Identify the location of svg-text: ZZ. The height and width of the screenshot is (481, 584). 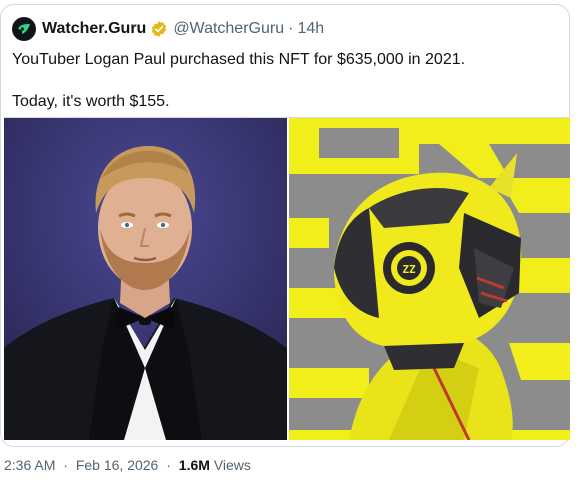
(409, 269).